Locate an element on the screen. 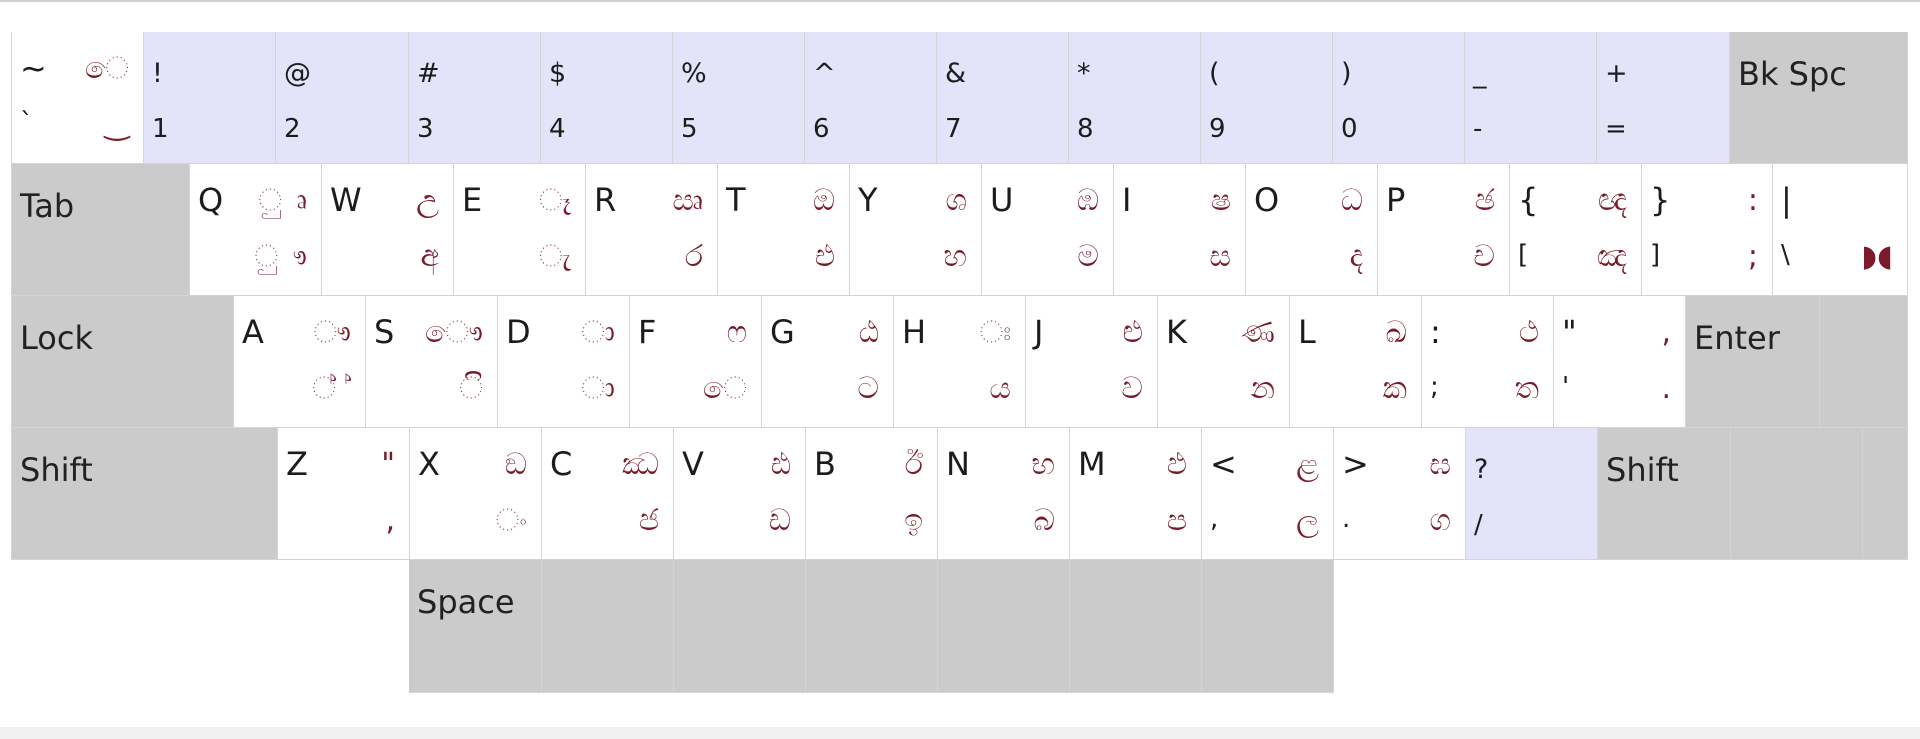 This screenshot has height=739, width=1920. key-sinhala-base-glyph: ච is located at coordinates (1484, 256).